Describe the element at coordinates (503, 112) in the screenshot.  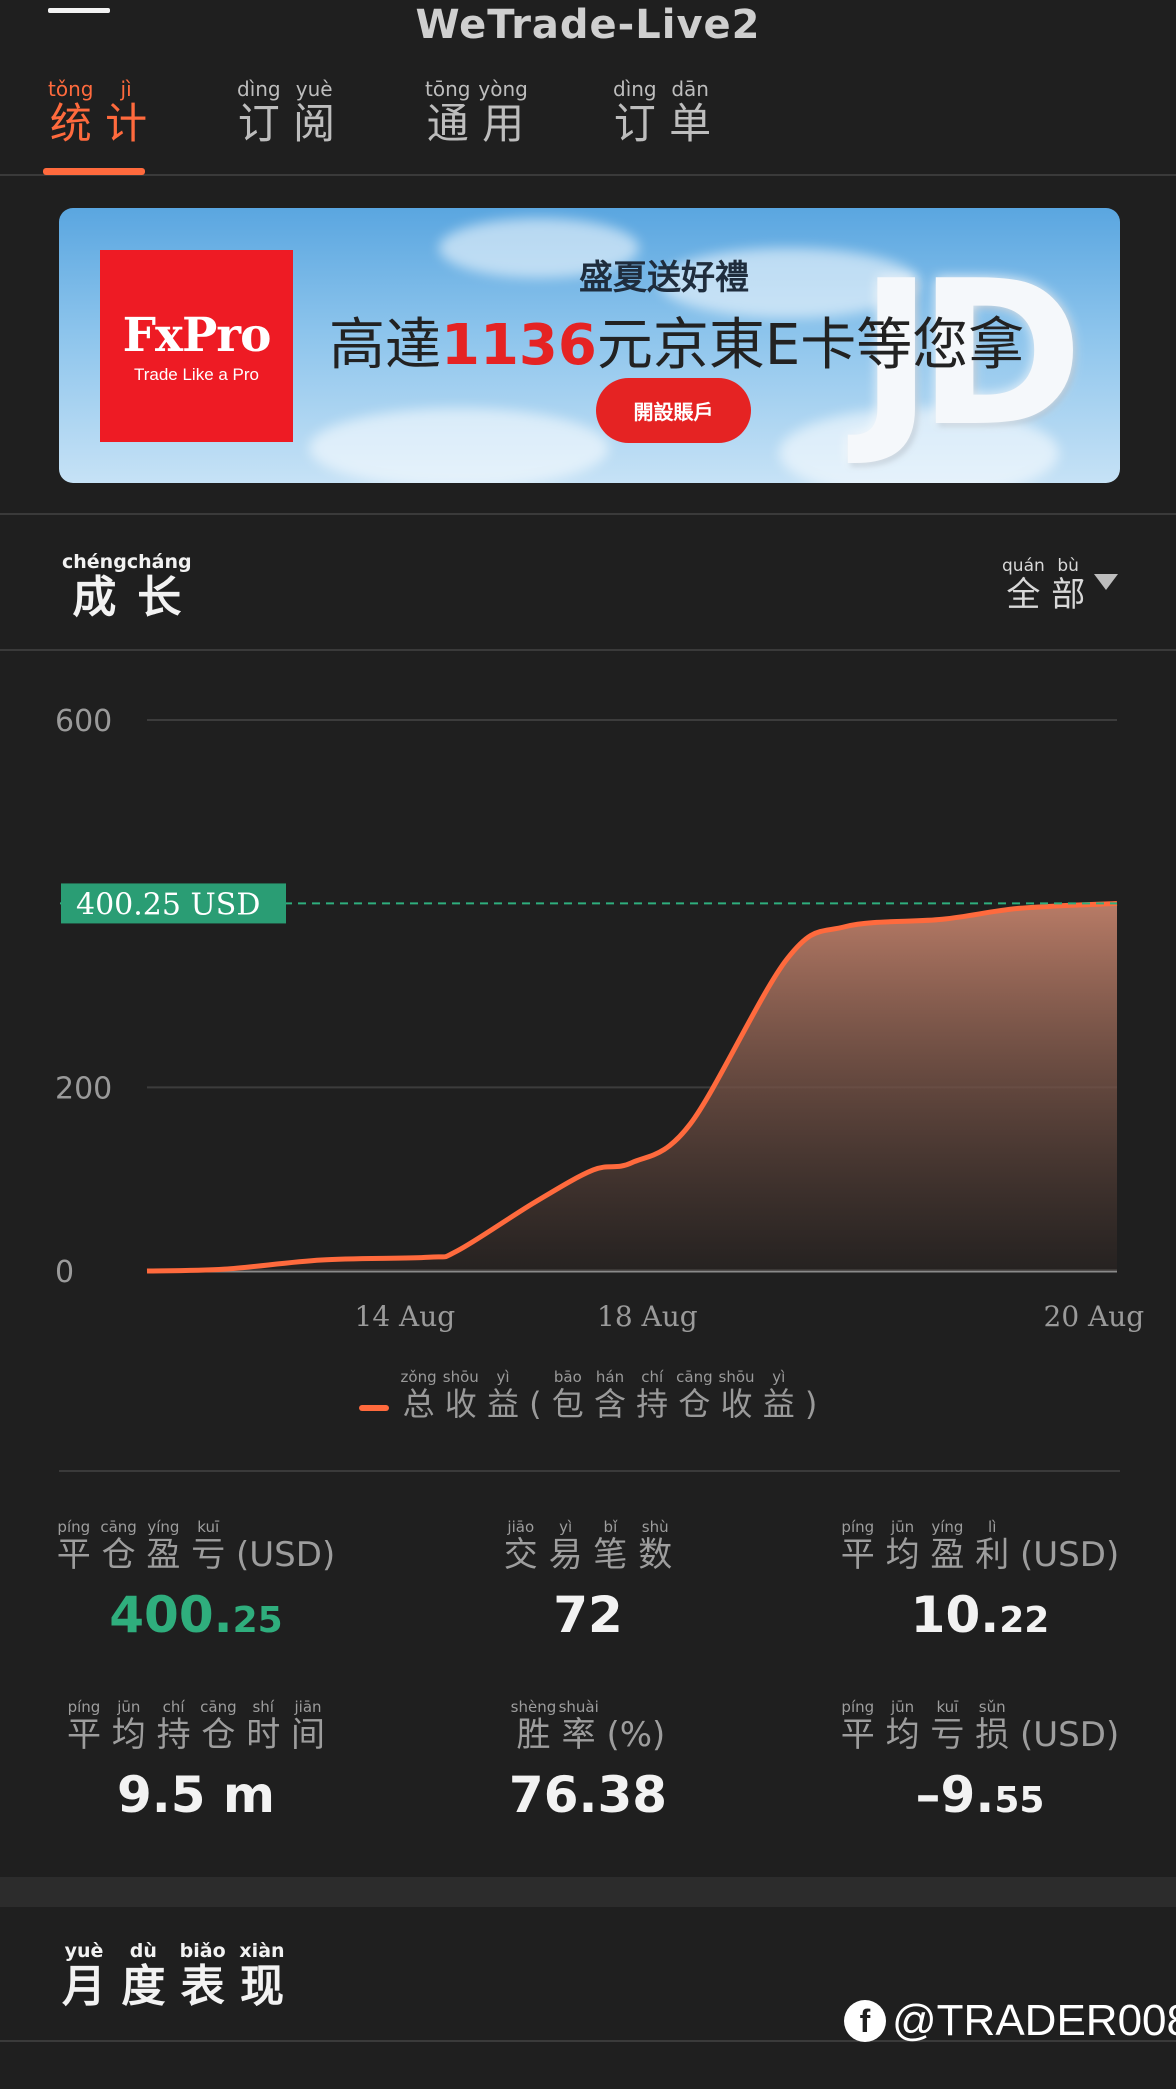
I see `ruby-char: 用yòng` at that location.